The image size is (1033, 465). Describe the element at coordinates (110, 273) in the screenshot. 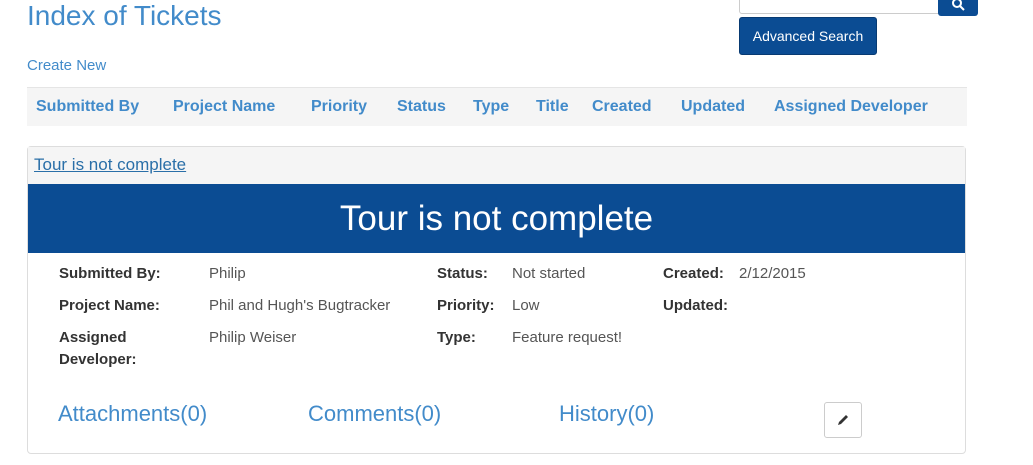

I see `submitted-by-label: Submitted By:` at that location.